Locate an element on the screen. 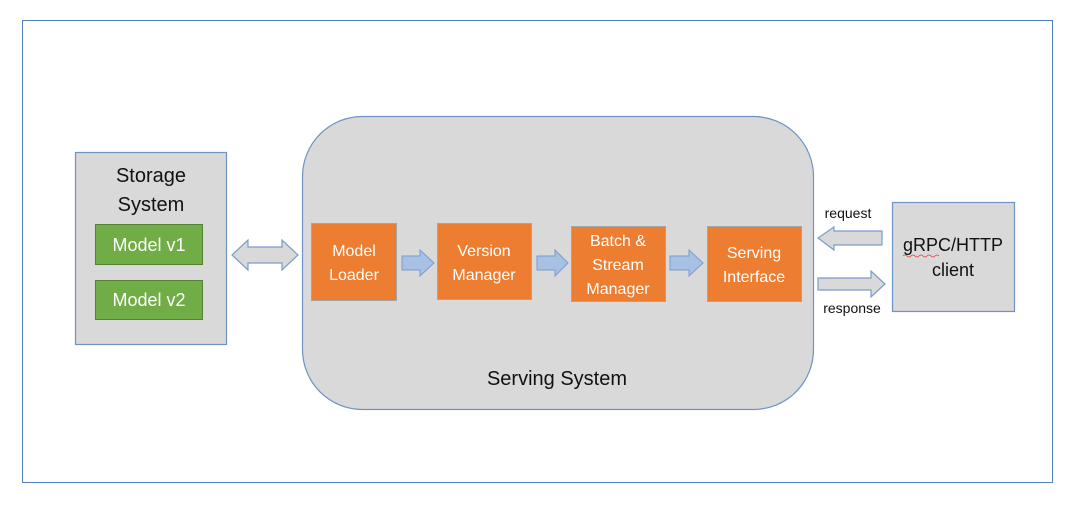 The width and height of the screenshot is (1080, 508). svg-text: Batch & is located at coordinates (618, 241).